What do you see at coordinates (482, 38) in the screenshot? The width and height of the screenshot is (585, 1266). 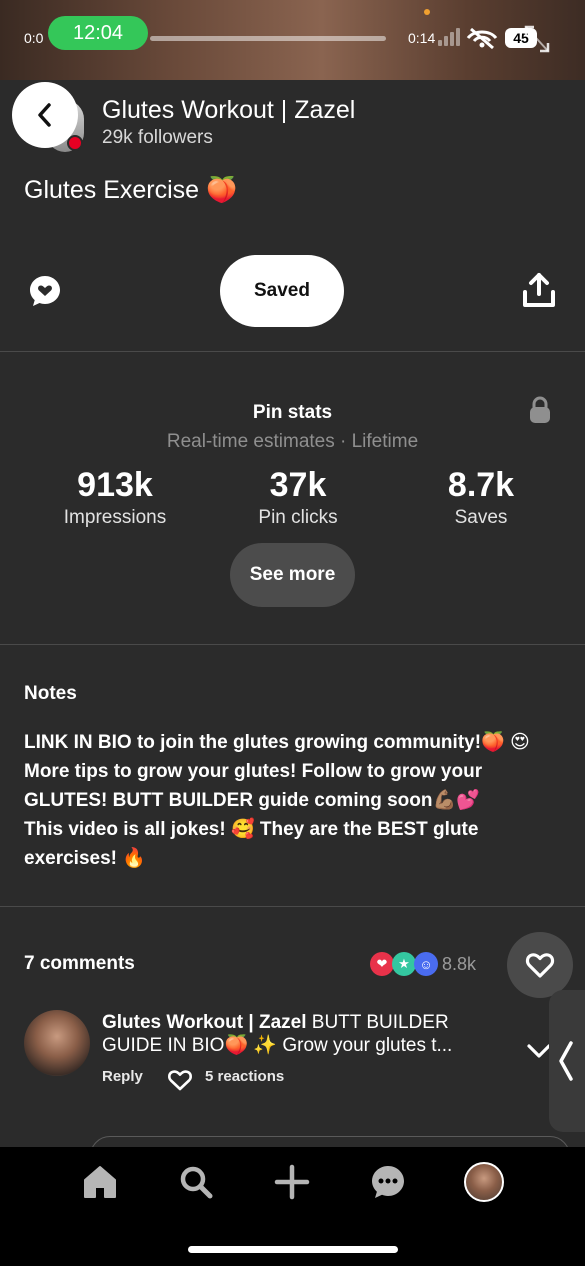 I see `mute-icon` at bounding box center [482, 38].